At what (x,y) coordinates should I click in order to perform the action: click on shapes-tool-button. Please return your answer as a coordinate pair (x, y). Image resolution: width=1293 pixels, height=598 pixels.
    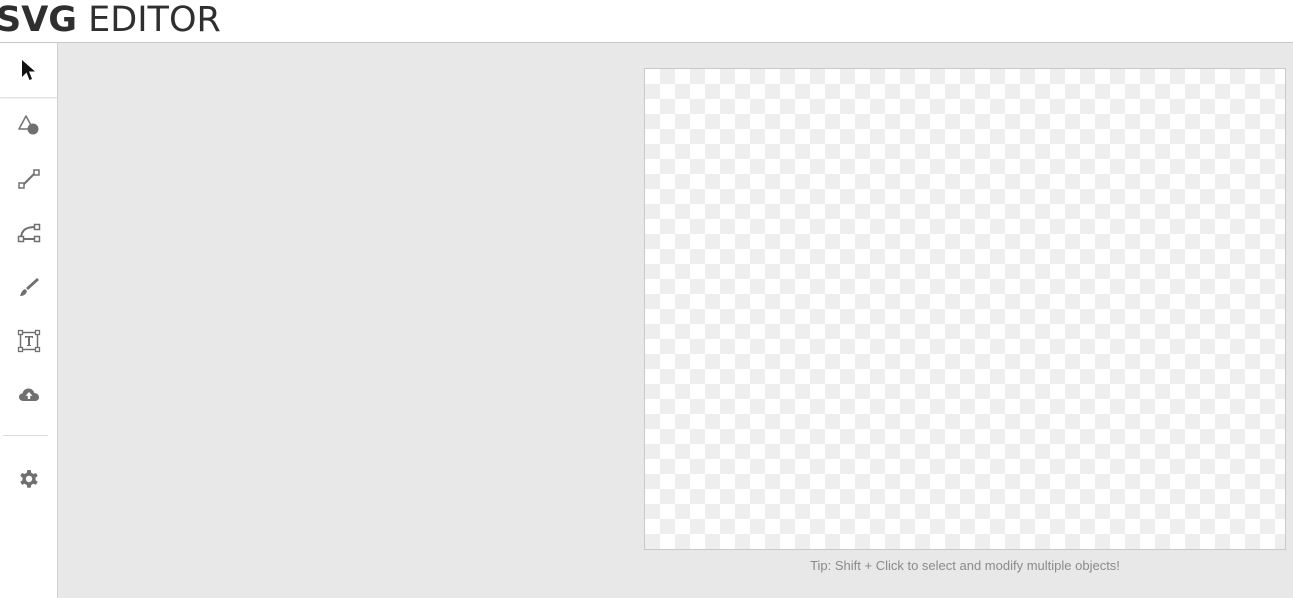
    Looking at the image, I should click on (28, 125).